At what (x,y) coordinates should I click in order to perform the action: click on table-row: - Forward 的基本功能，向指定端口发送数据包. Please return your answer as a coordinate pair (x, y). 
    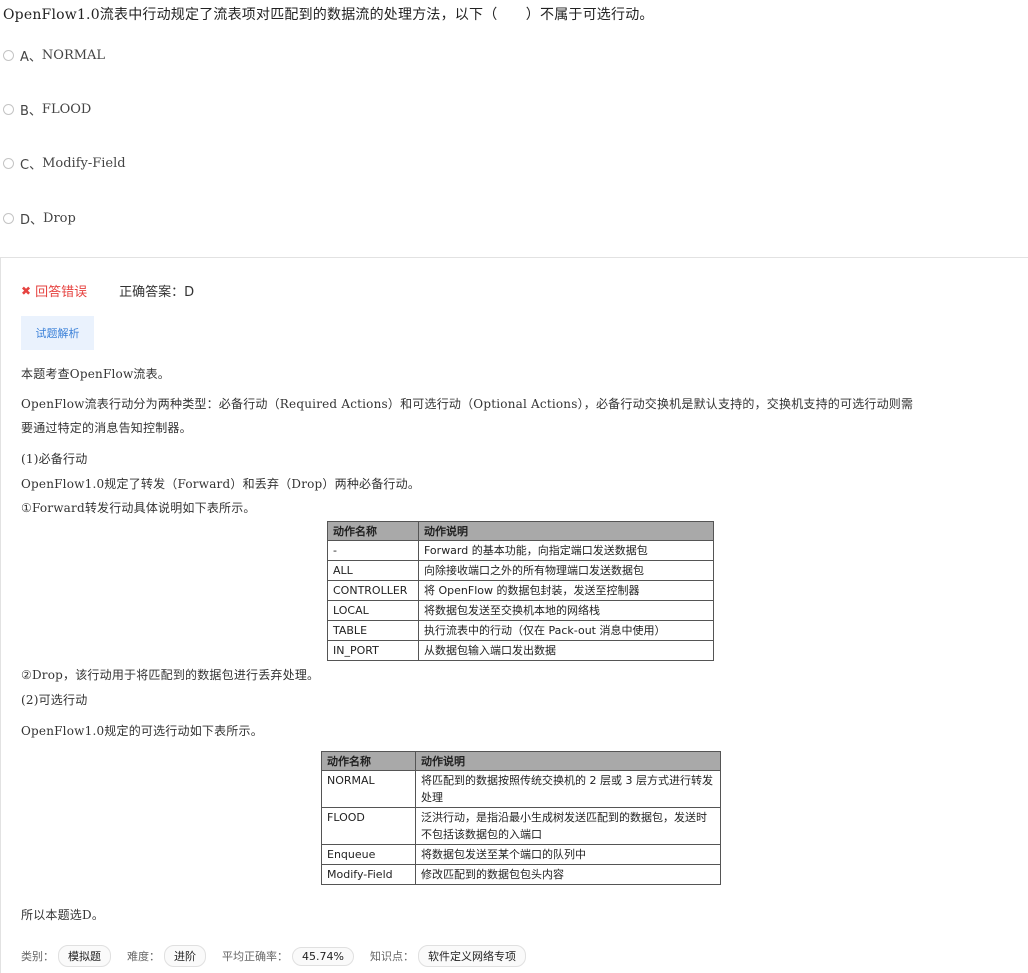
    Looking at the image, I should click on (520, 550).